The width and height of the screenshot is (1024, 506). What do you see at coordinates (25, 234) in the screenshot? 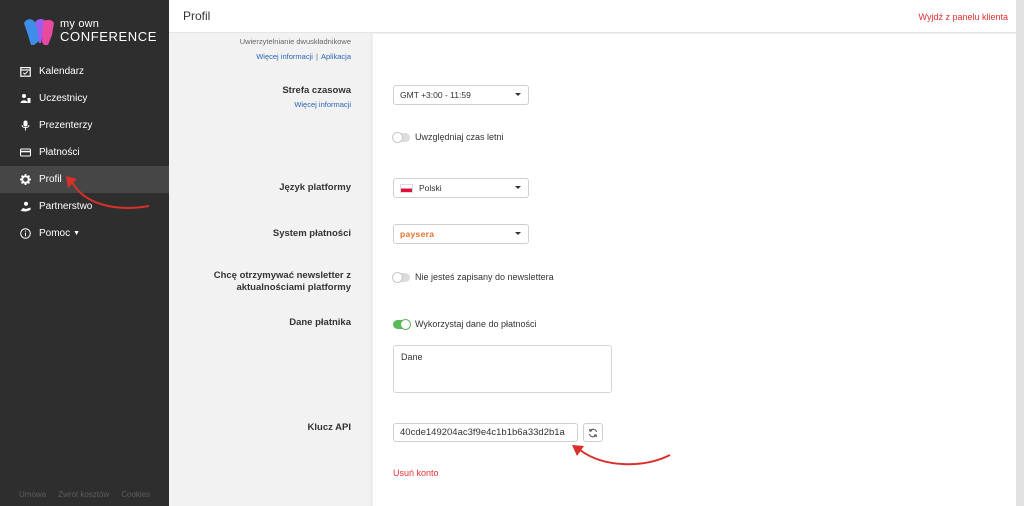
I see `info-icon` at bounding box center [25, 234].